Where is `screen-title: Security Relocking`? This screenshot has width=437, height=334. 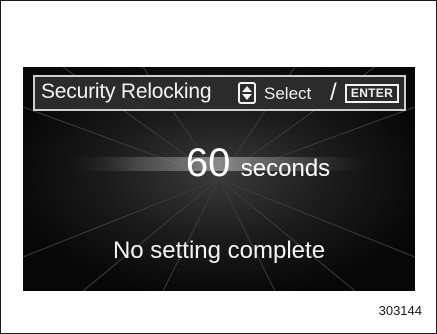
screen-title: Security Relocking is located at coordinates (126, 91).